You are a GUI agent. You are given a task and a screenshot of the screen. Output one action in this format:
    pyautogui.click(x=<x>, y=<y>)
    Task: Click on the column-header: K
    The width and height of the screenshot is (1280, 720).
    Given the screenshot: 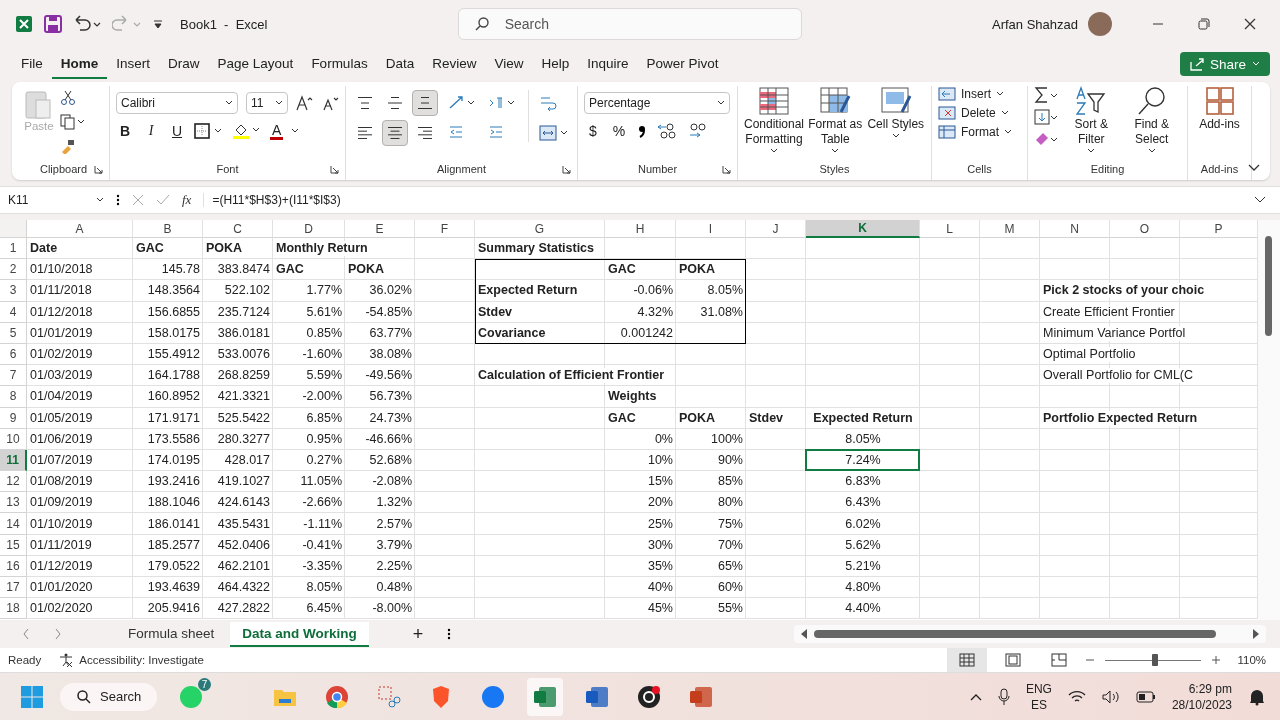 What is the action you would take?
    pyautogui.click(x=863, y=229)
    